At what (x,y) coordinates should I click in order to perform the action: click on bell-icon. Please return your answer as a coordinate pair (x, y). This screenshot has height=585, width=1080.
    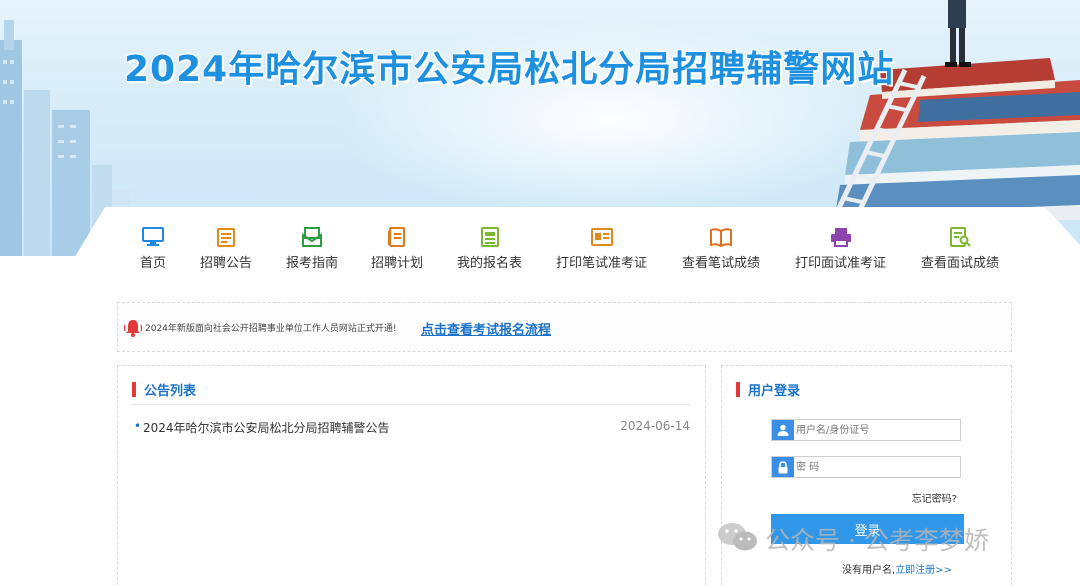
    Looking at the image, I should click on (133, 330).